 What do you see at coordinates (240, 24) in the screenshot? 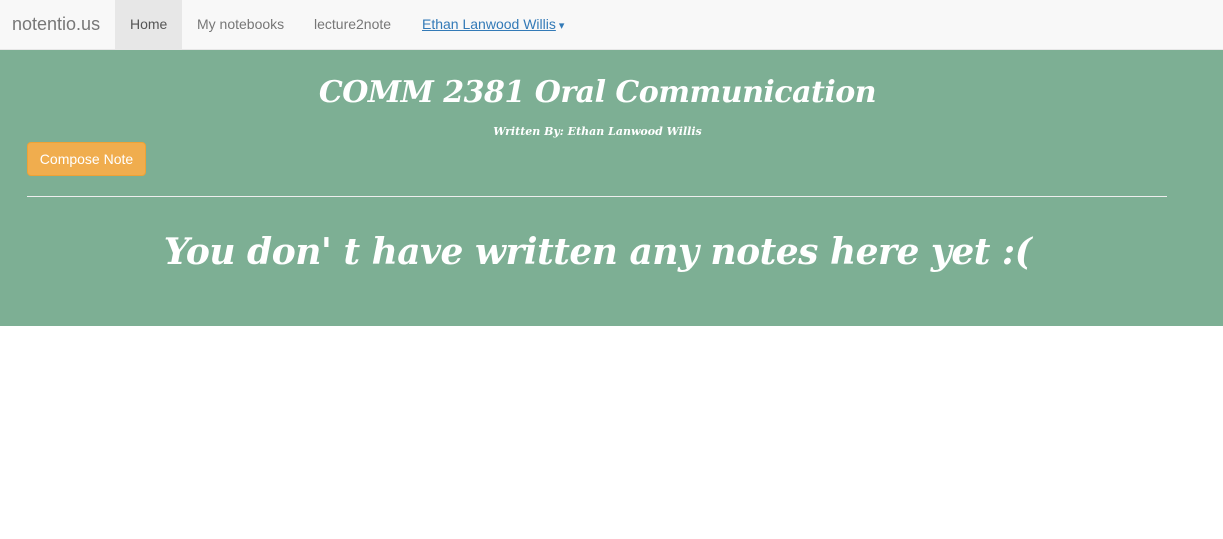
I see `nav-my-notebooks: My notebooks` at bounding box center [240, 24].